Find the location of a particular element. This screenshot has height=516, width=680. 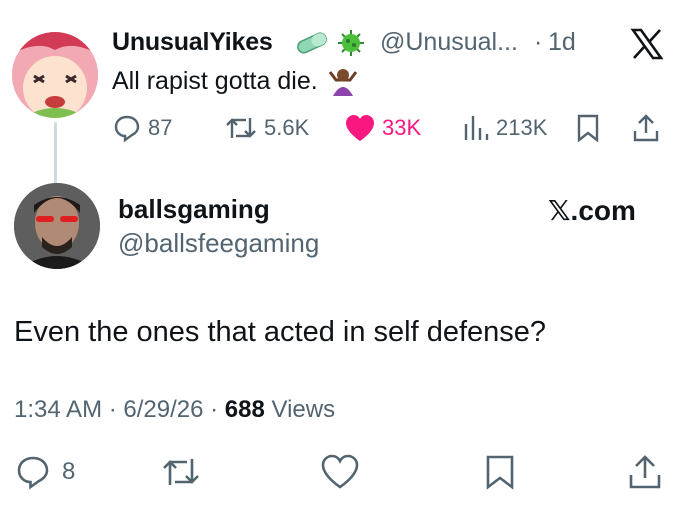

main-display-name: ballsgaming is located at coordinates (194, 209).